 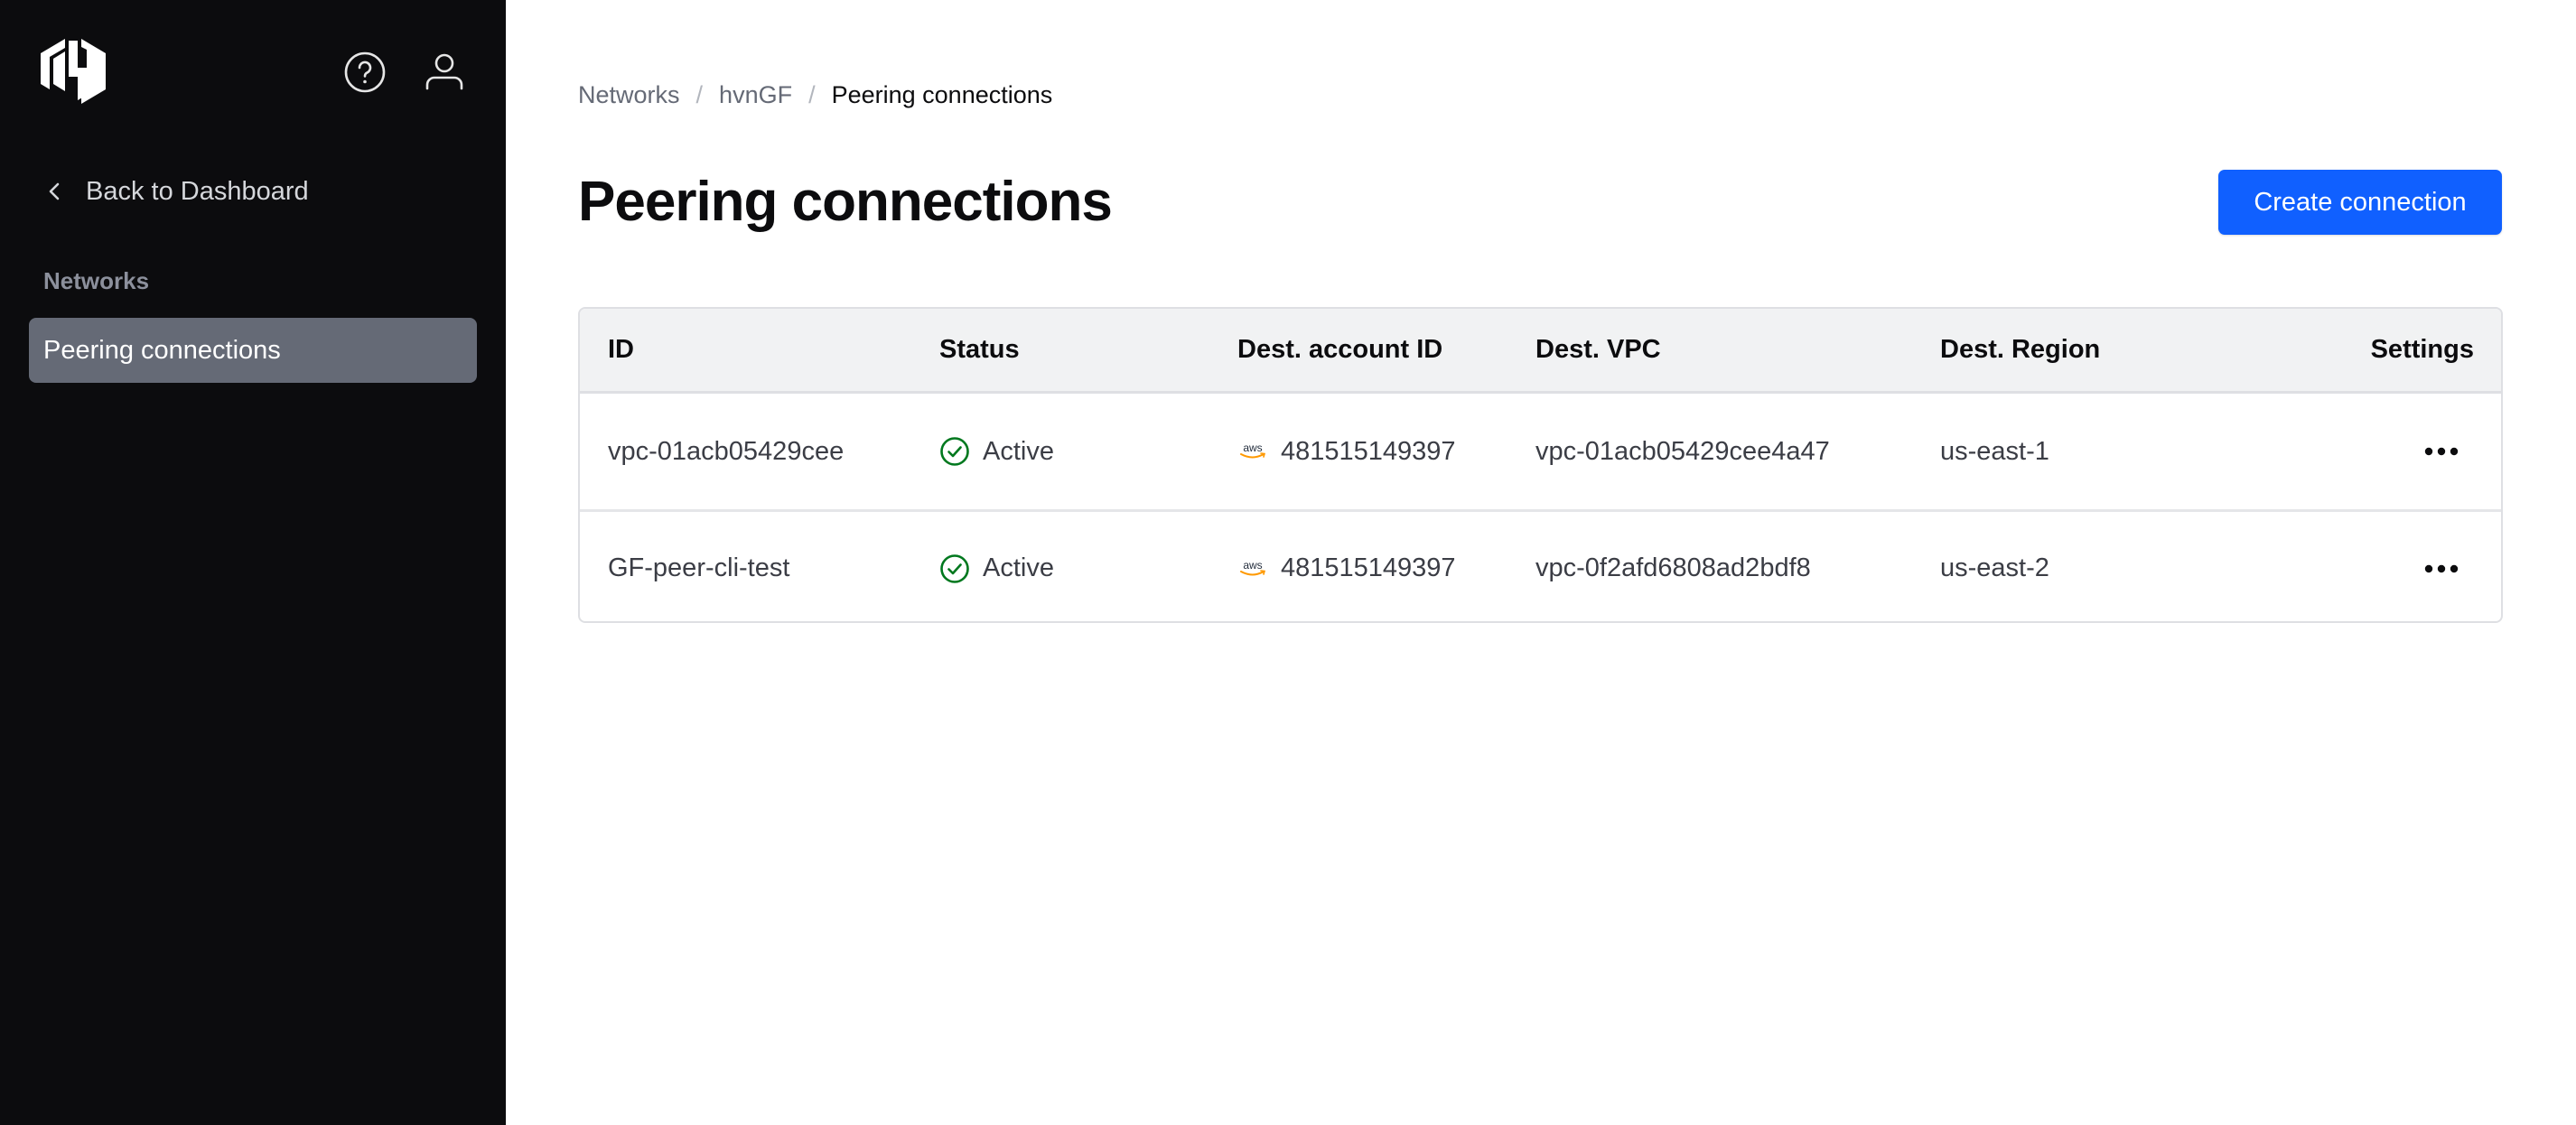 What do you see at coordinates (726, 451) in the screenshot?
I see `connection-id: vpc-01acb05429cee` at bounding box center [726, 451].